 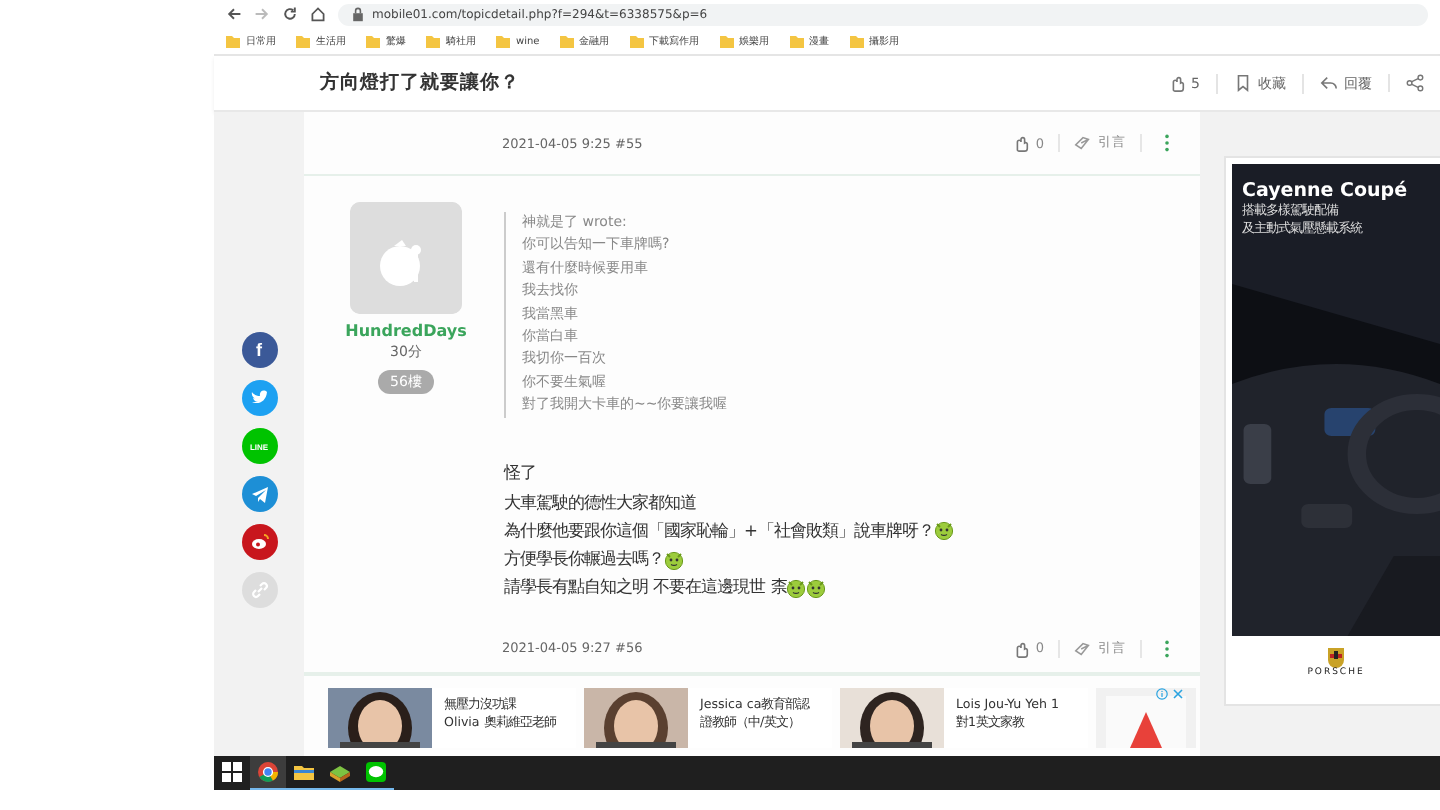 I want to click on chat-icon, so click(x=376, y=772).